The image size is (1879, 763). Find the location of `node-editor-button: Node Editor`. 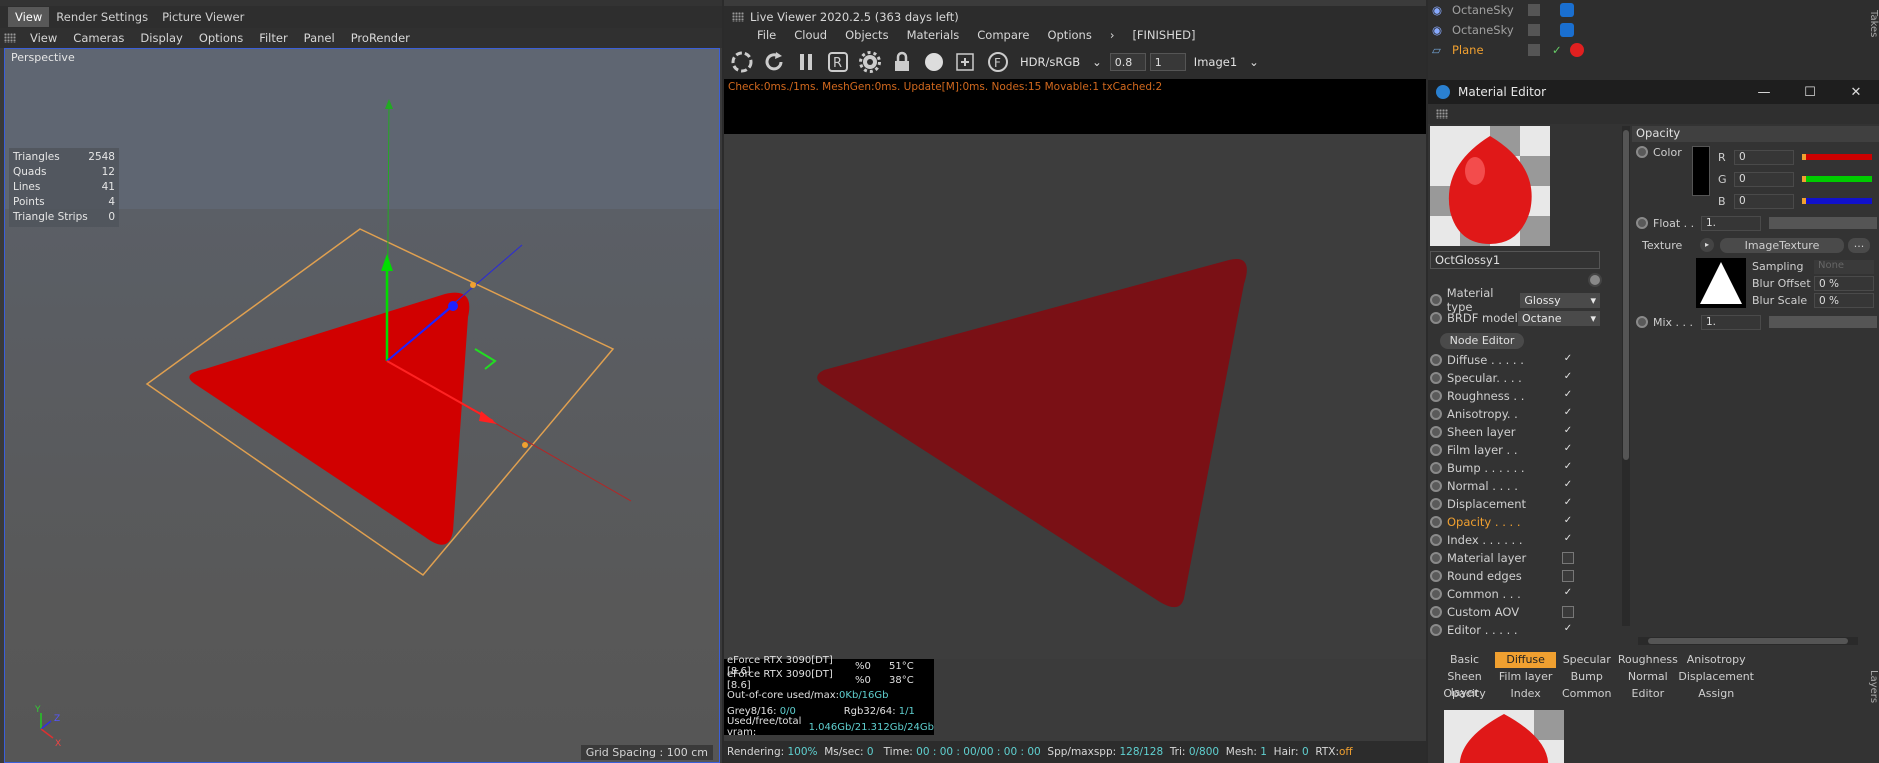

node-editor-button: Node Editor is located at coordinates (1482, 341).